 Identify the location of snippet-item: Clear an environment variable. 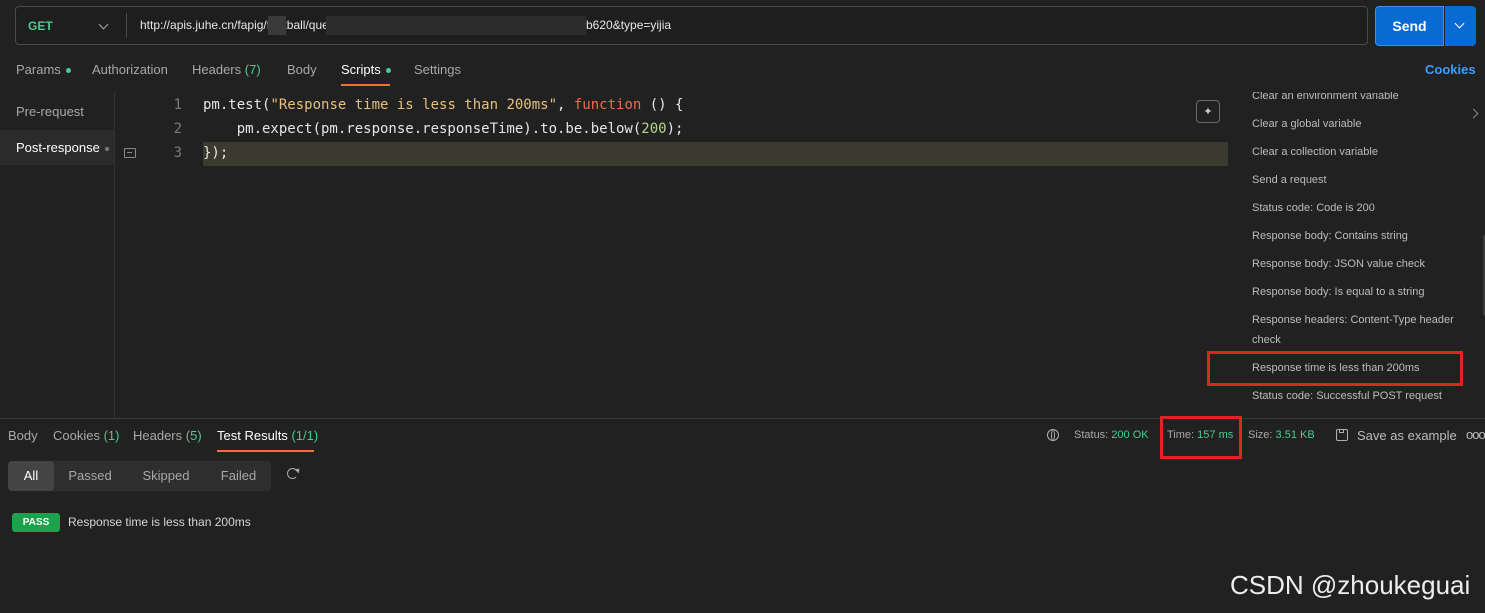
(1325, 99).